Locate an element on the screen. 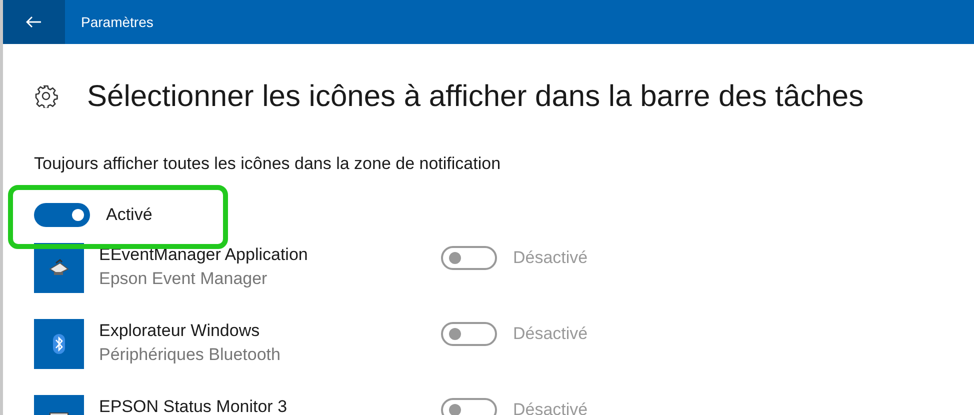  back-arrow-icon is located at coordinates (34, 22).